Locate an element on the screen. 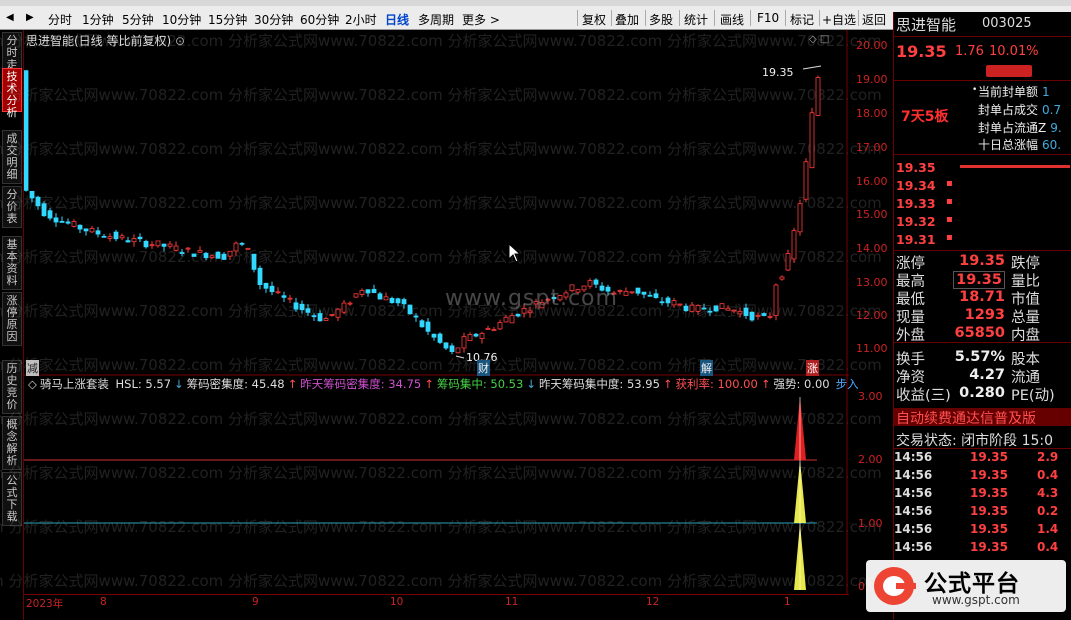 This screenshot has width=1071, height=620. marker-cai: 财 is located at coordinates (483, 368).